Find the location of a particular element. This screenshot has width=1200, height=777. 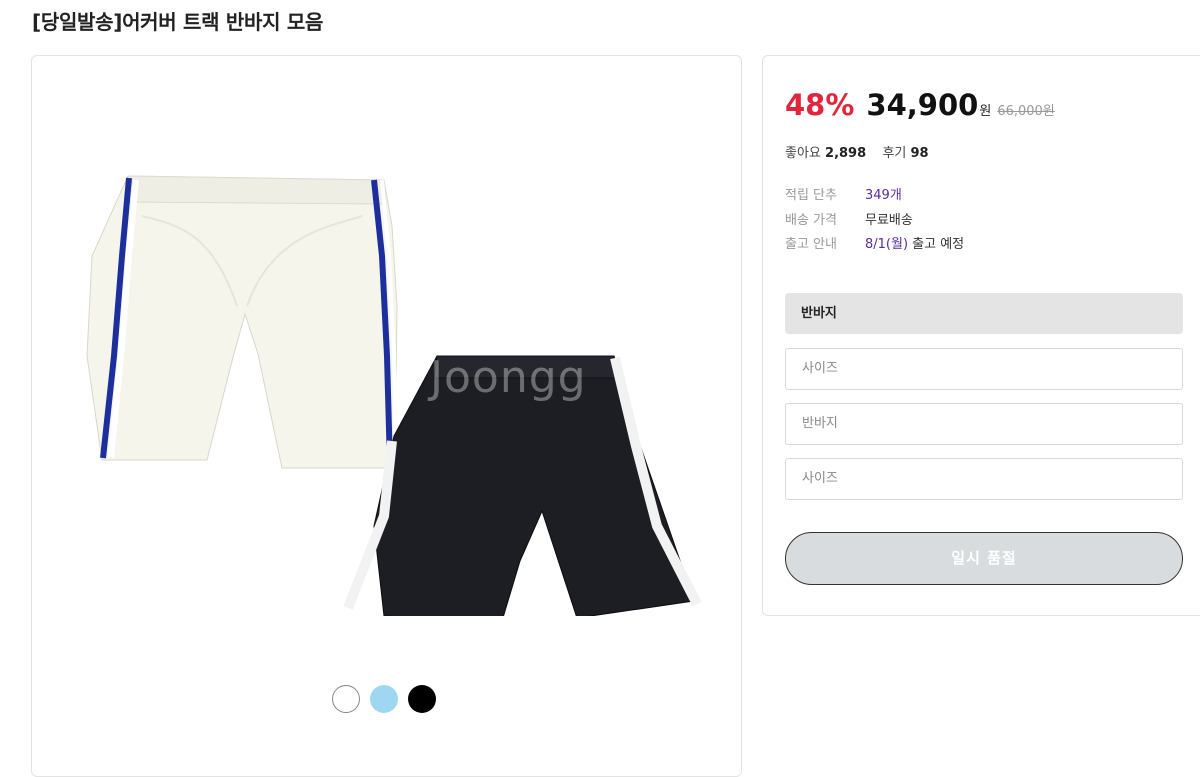

likes-count: 2,898 is located at coordinates (846, 153).